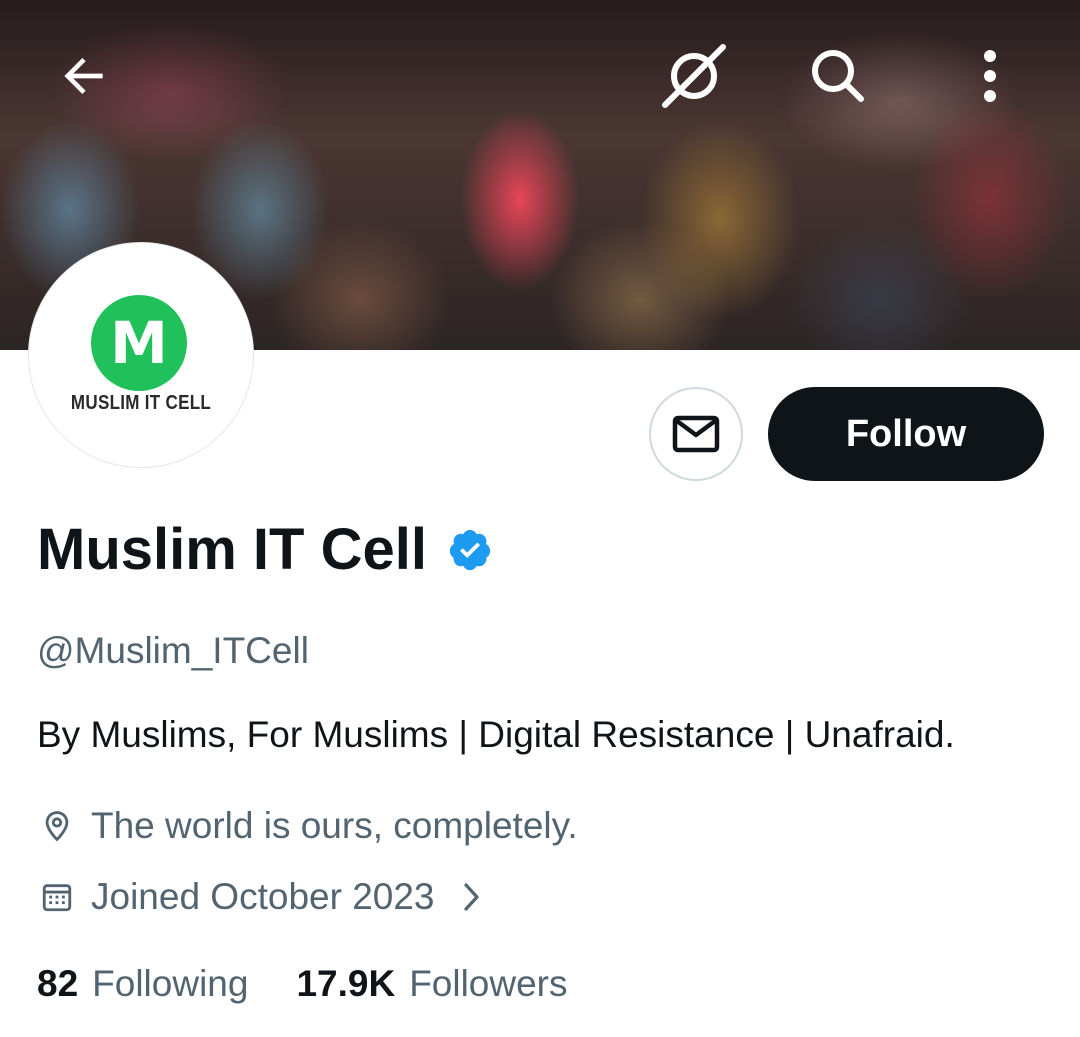  I want to click on location-row: The world is ours, completely., so click(307, 826).